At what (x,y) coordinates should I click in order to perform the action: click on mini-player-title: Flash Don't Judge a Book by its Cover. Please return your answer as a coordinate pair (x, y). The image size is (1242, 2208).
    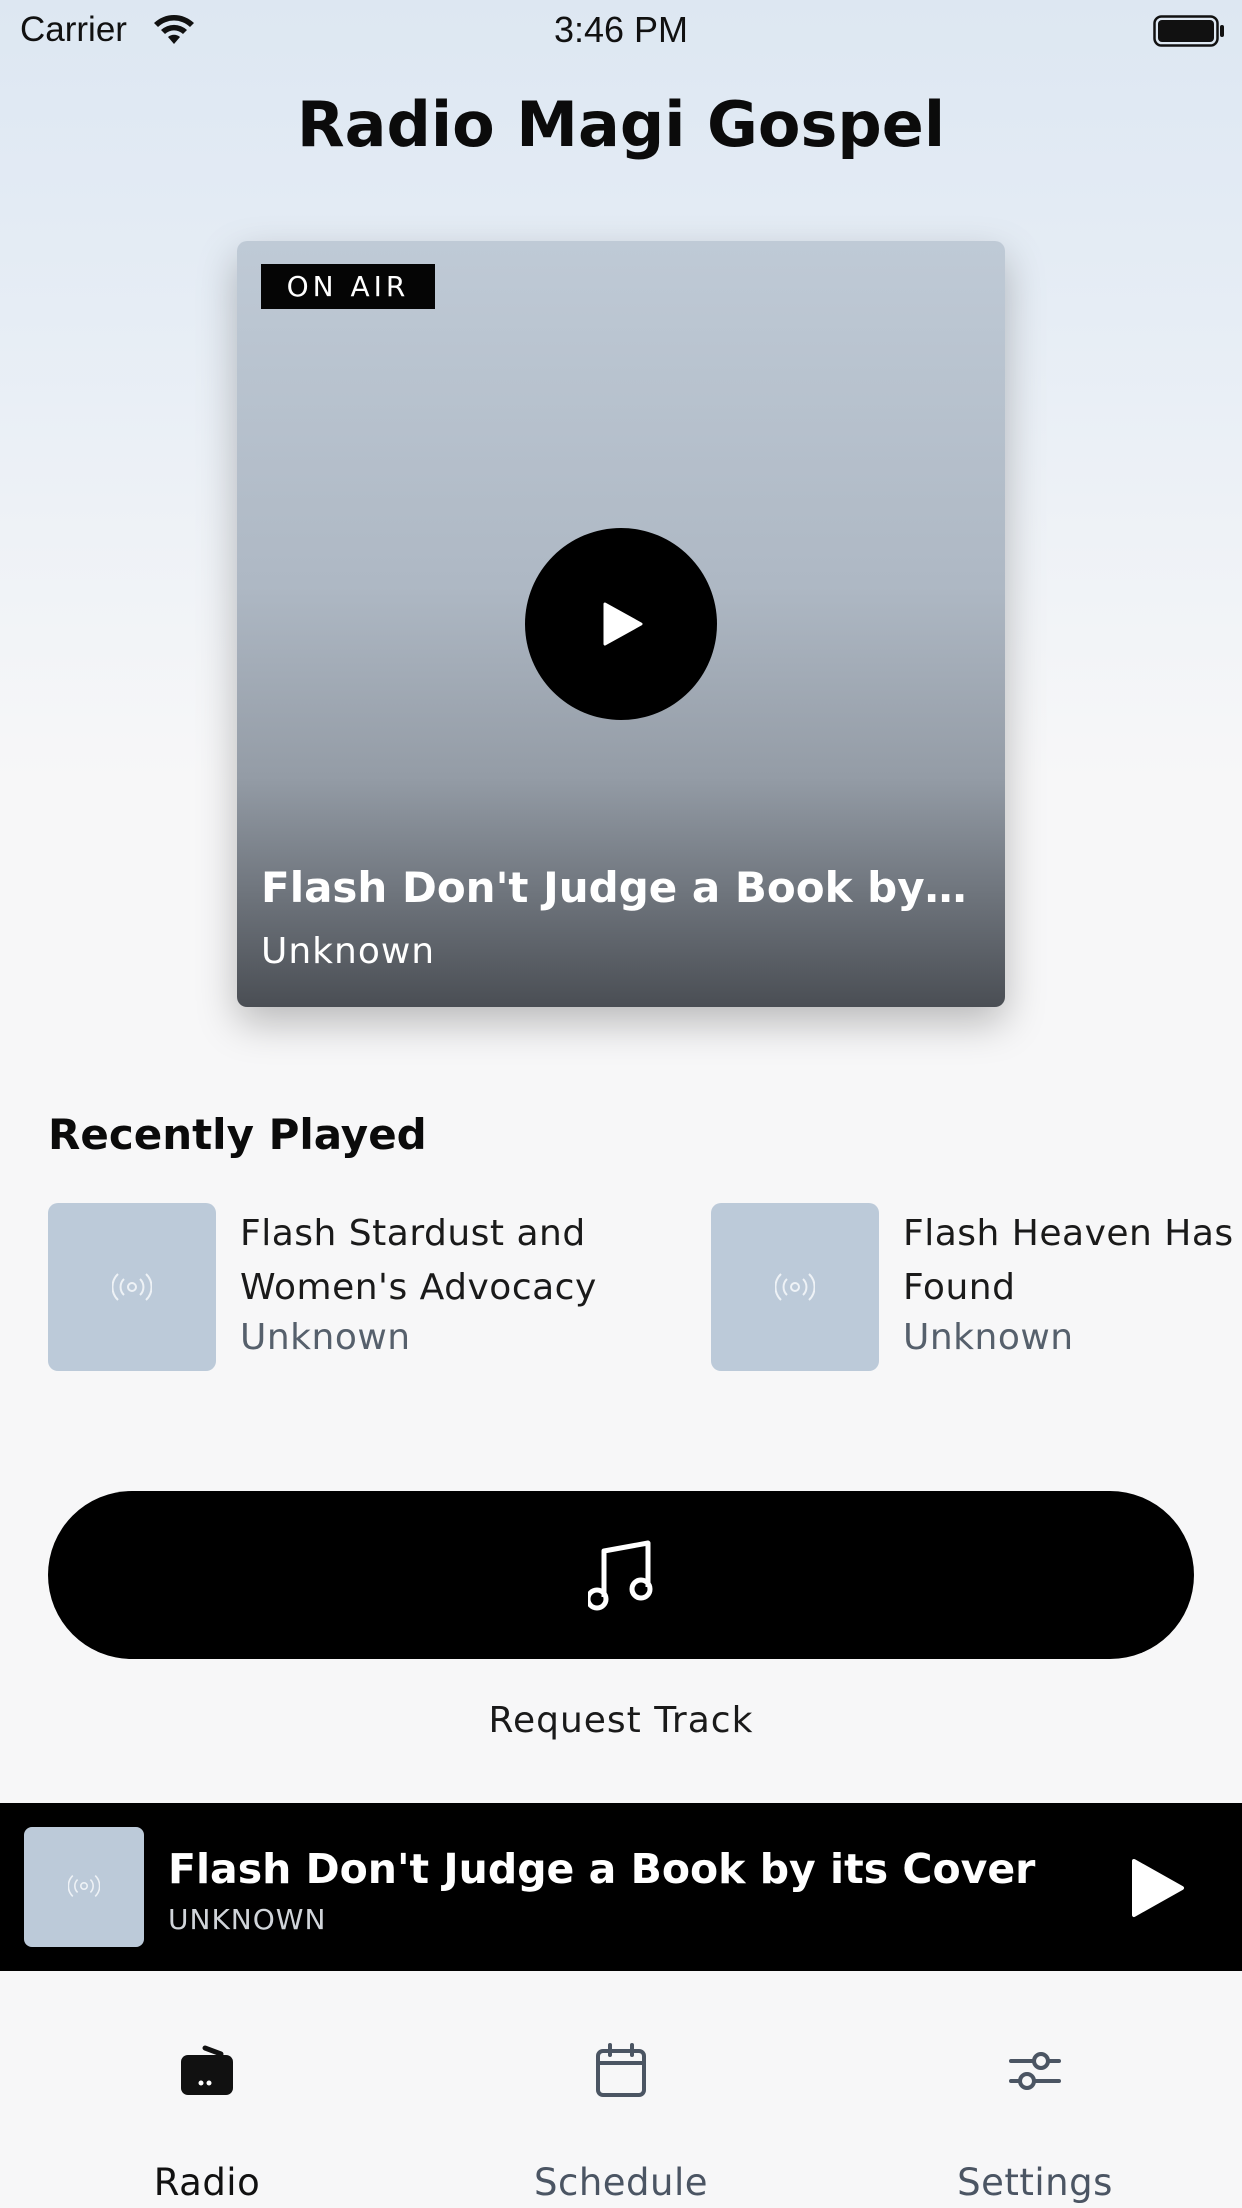
    Looking at the image, I should click on (602, 1869).